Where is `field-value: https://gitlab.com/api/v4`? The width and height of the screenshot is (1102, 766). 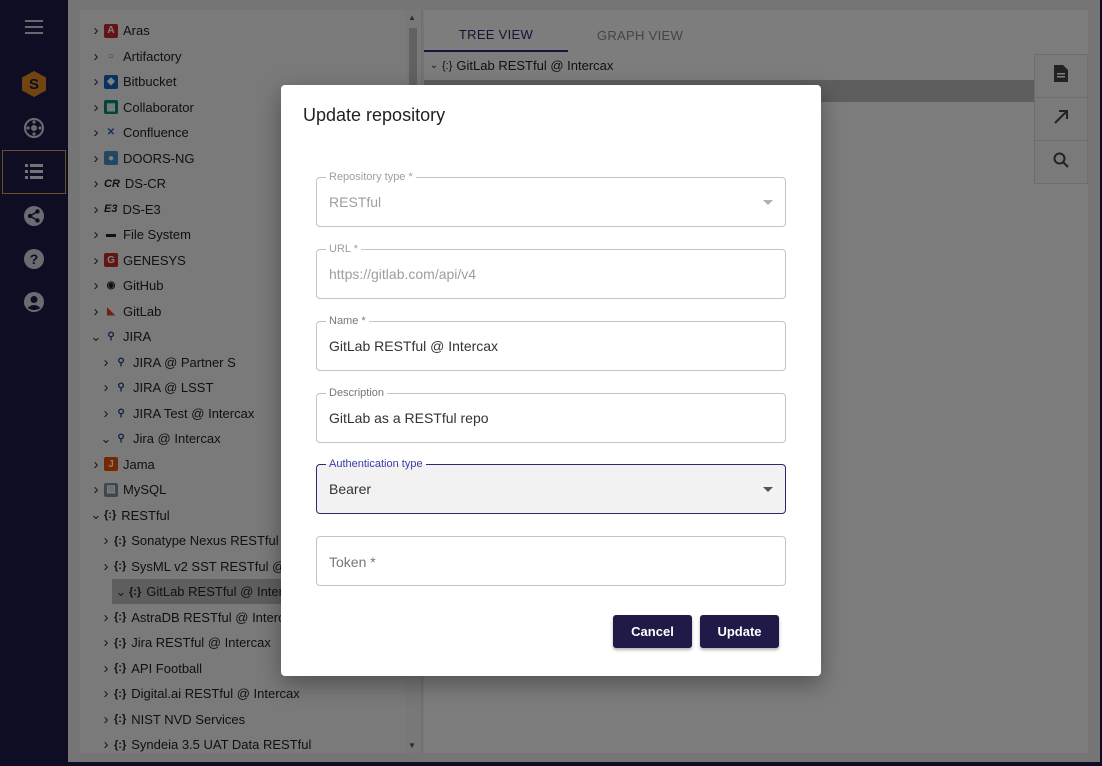 field-value: https://gitlab.com/api/v4 is located at coordinates (403, 274).